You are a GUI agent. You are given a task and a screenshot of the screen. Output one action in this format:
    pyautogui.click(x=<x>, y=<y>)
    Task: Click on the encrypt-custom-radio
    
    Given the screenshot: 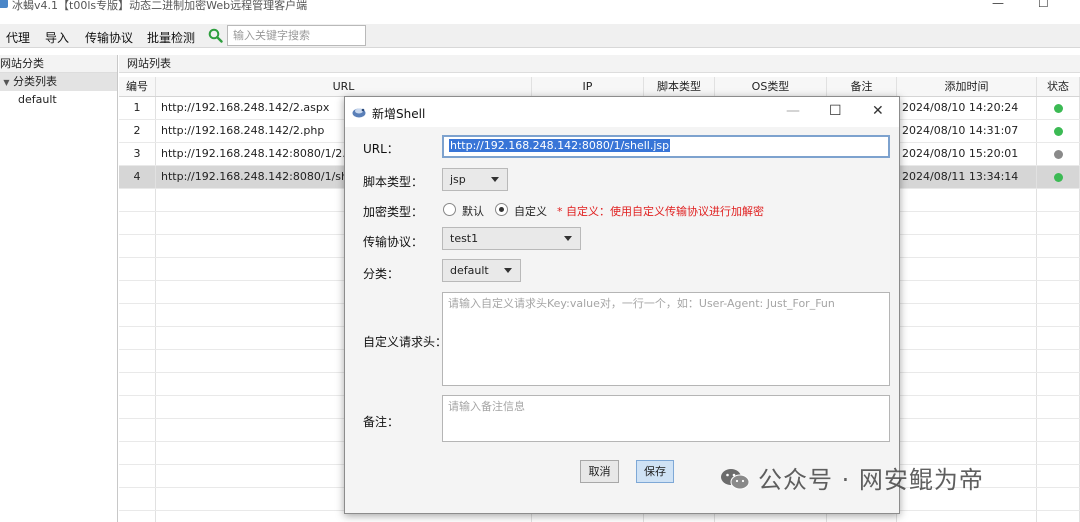 What is the action you would take?
    pyautogui.click(x=501, y=209)
    